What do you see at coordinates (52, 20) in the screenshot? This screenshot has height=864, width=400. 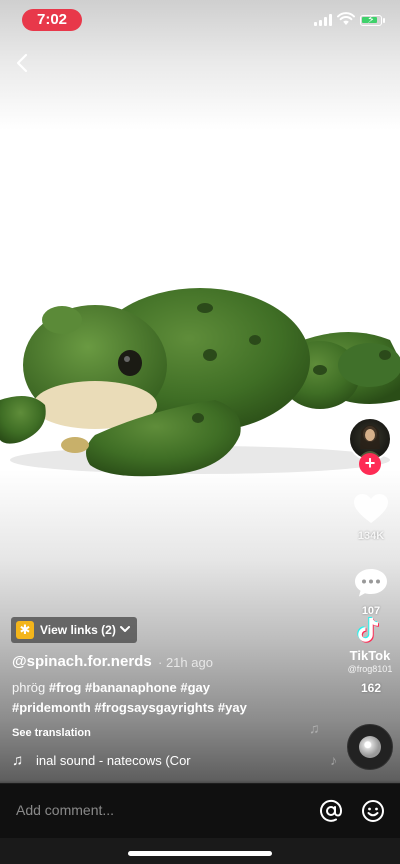 I see `status-time: 7:02` at bounding box center [52, 20].